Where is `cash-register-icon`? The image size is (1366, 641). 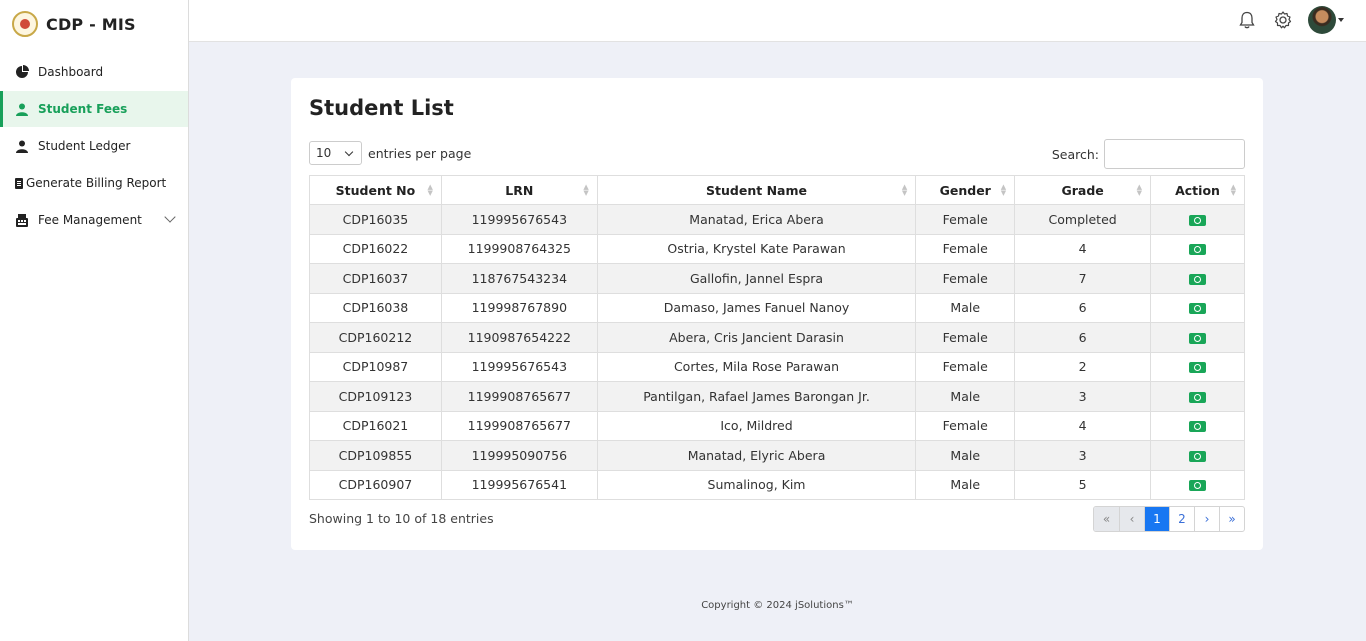 cash-register-icon is located at coordinates (22, 220).